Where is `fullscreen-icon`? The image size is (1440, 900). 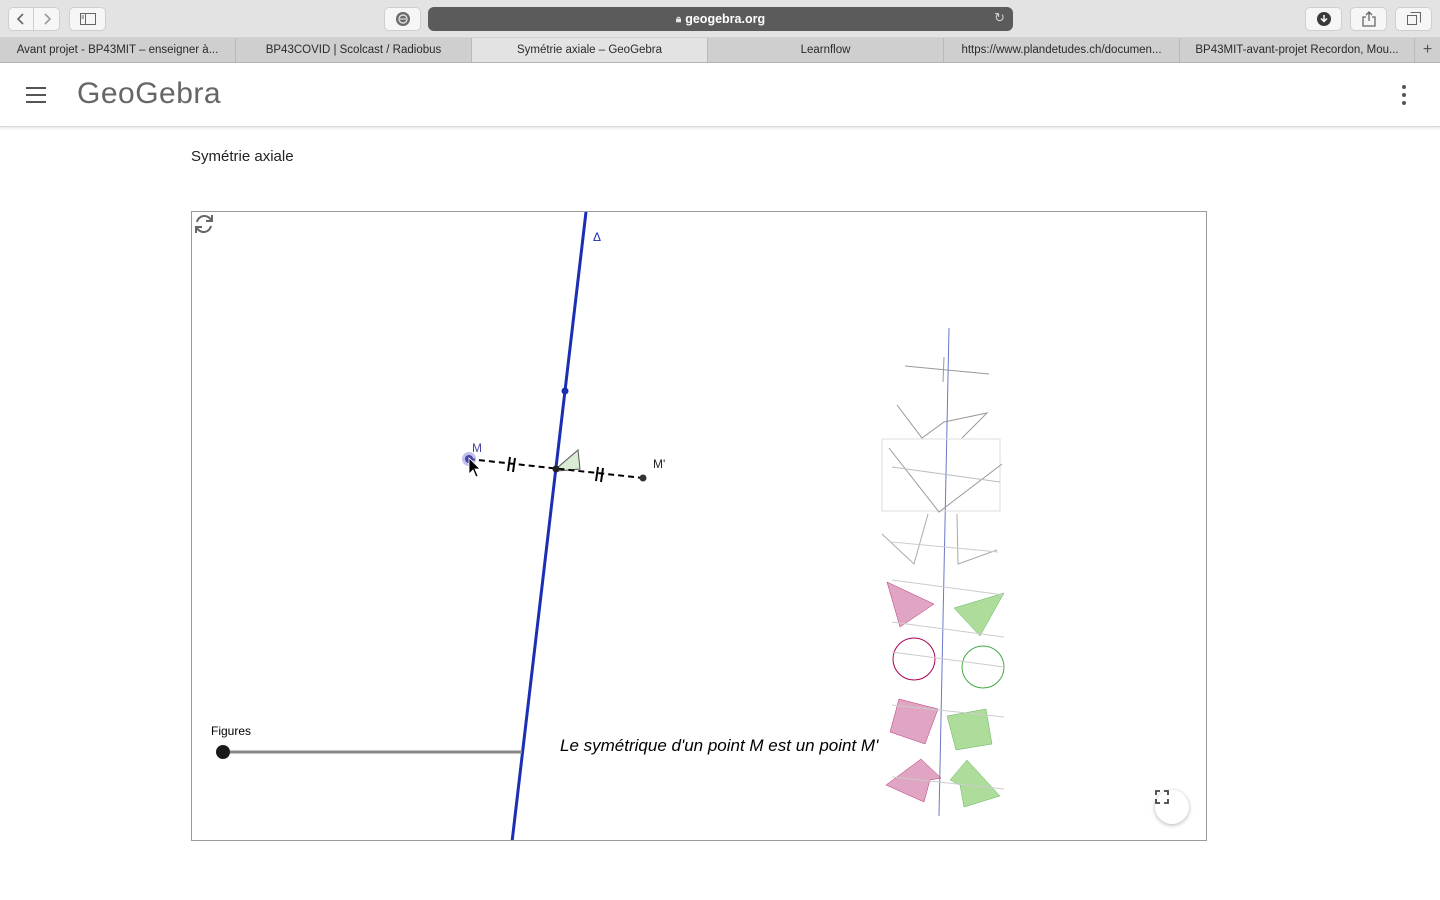
fullscreen-icon is located at coordinates (1162, 797).